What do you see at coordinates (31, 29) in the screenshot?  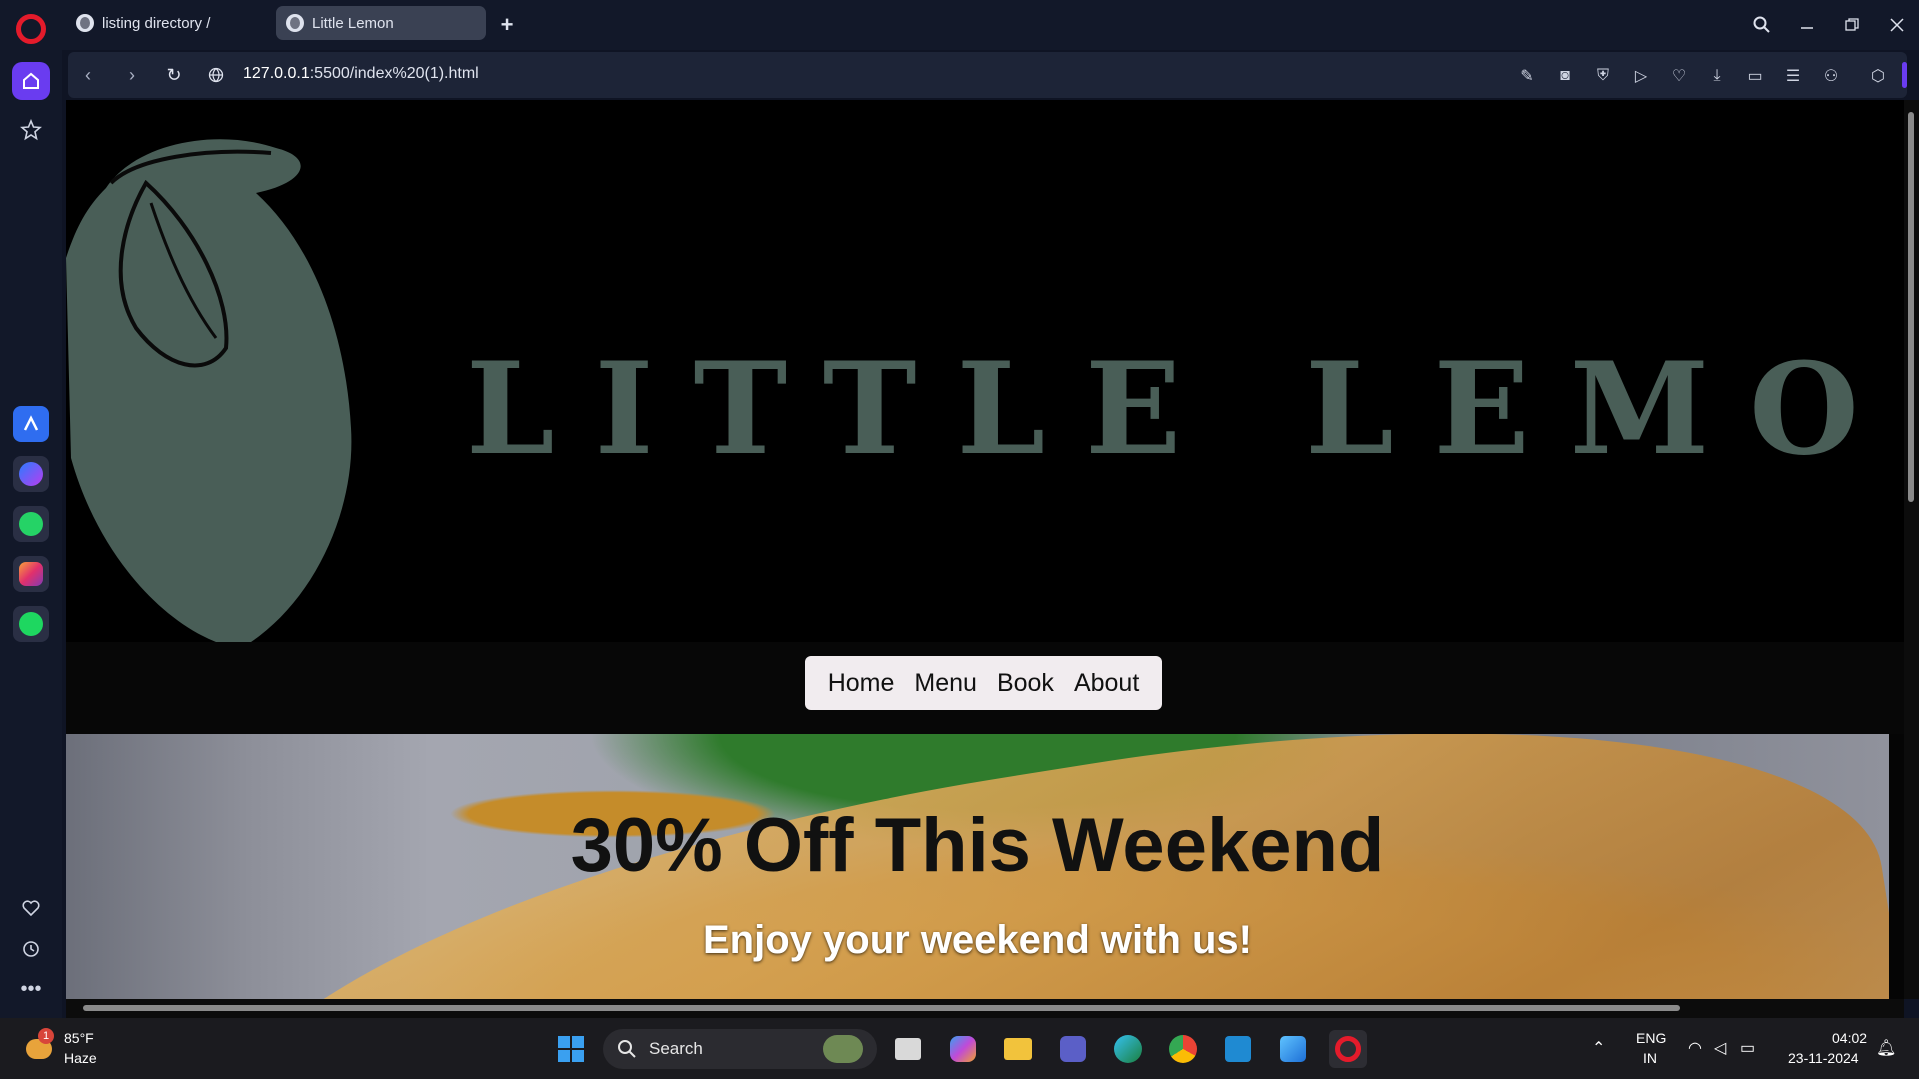 I see `opera-logo-icon` at bounding box center [31, 29].